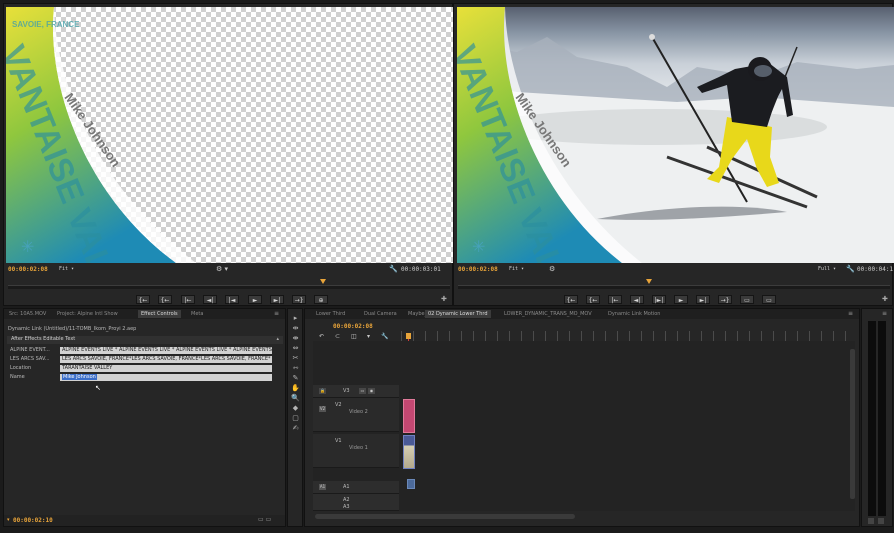 Image resolution: width=894 pixels, height=533 pixels. What do you see at coordinates (188, 299) in the screenshot?
I see `go-to-in-button: |←` at bounding box center [188, 299].